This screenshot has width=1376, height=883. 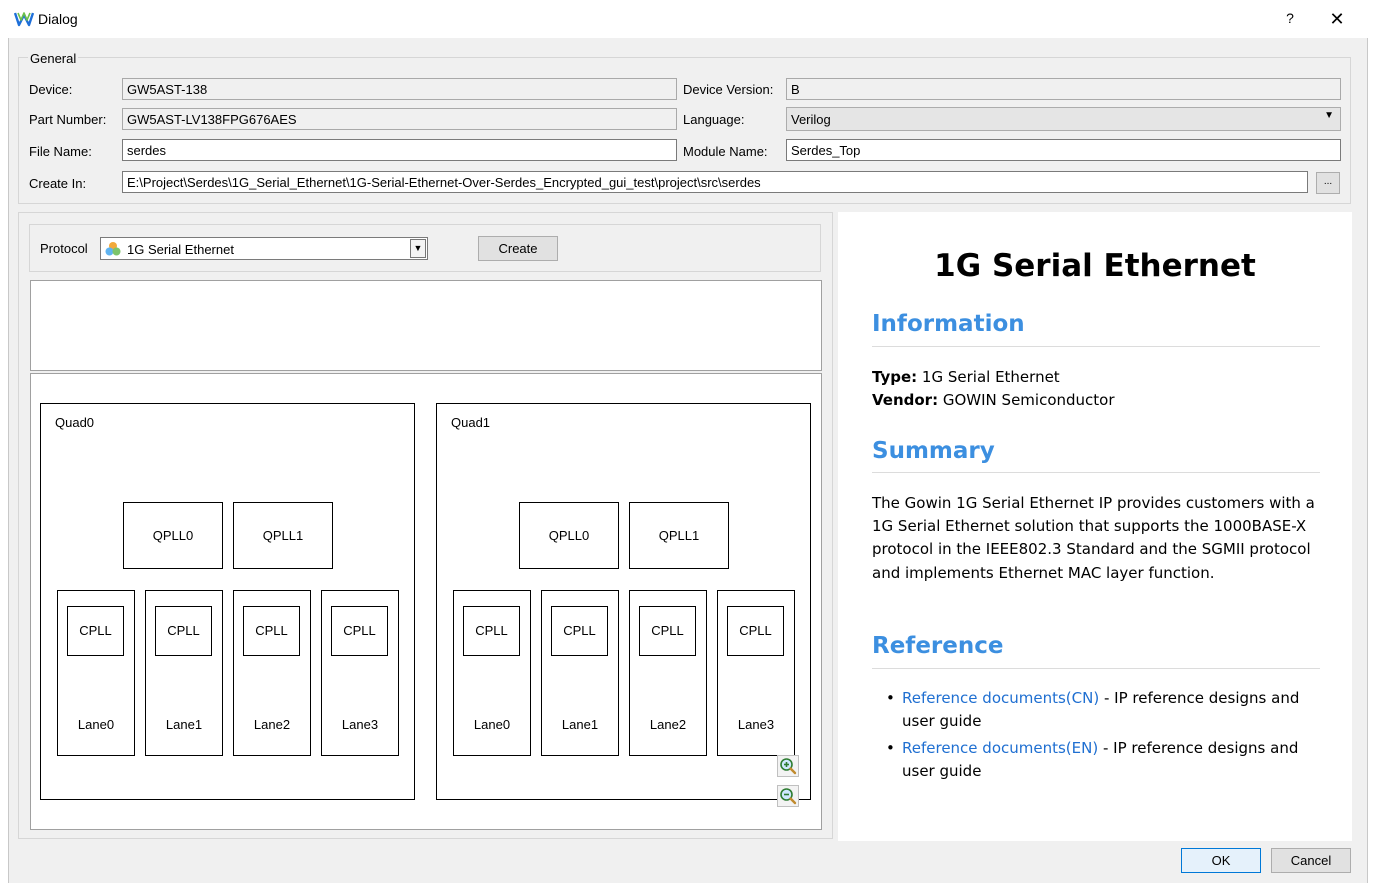 I want to click on ip-core-icon, so click(x=113, y=249).